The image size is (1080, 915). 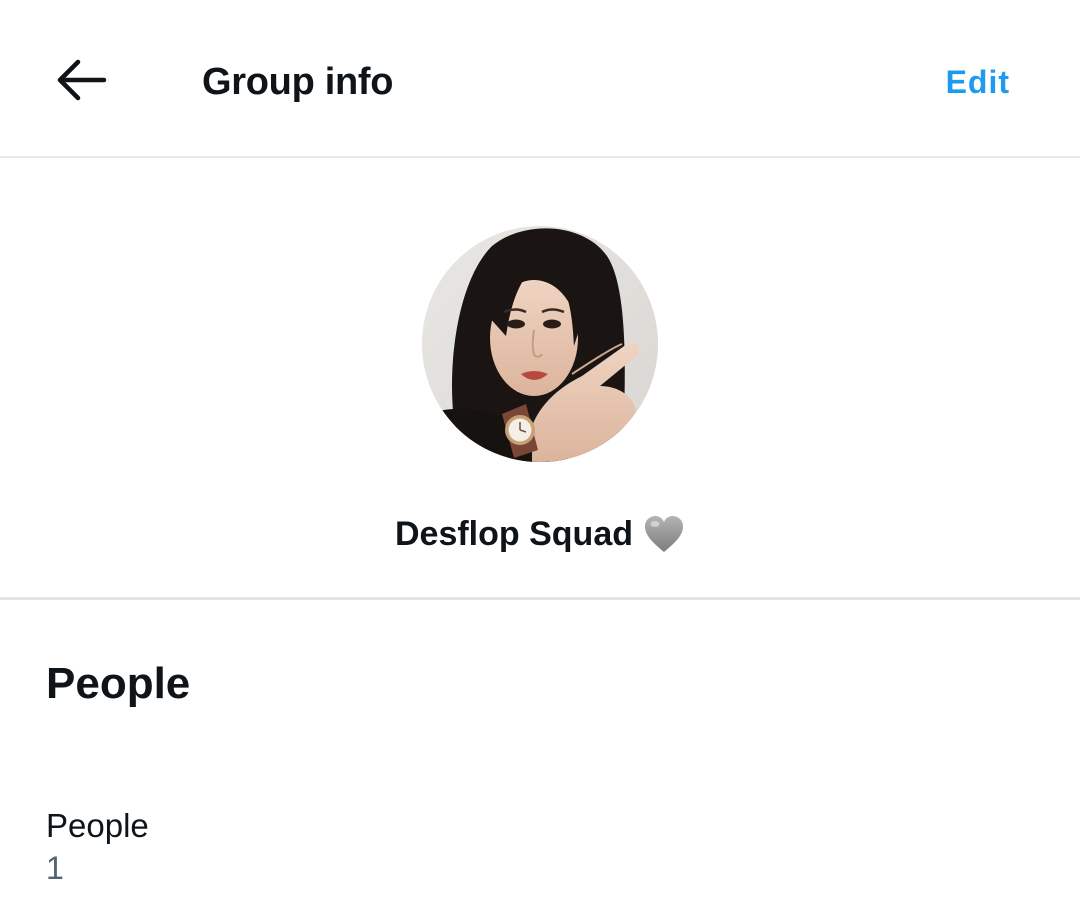 I want to click on back-button, so click(x=80, y=80).